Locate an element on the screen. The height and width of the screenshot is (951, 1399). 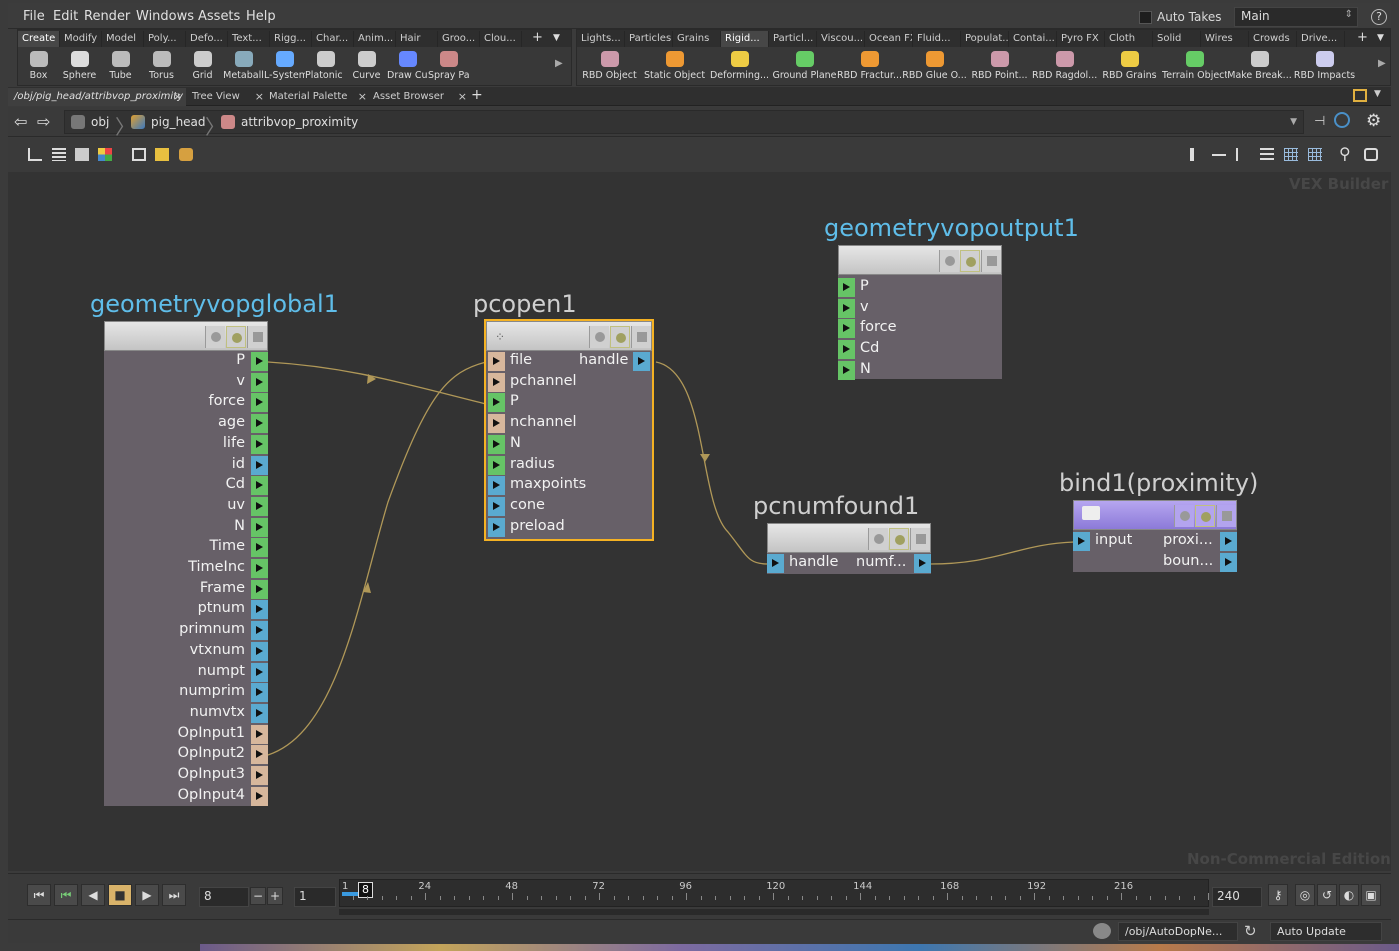
shelf-tool: Ground Plane is located at coordinates (804, 68).